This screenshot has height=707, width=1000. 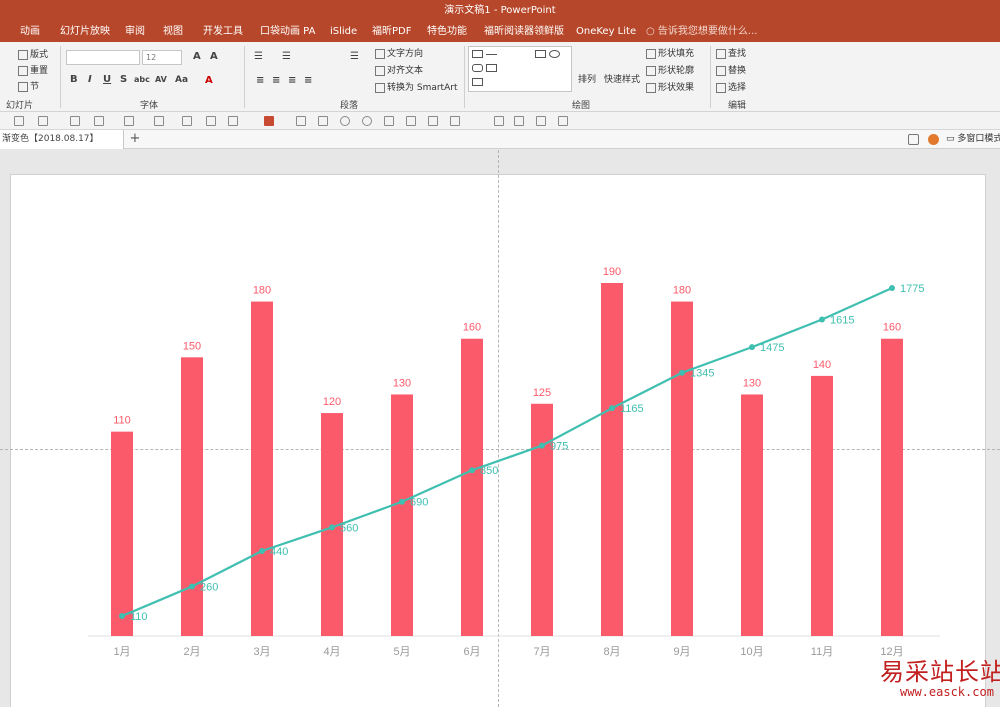 What do you see at coordinates (681, 652) in the screenshot?
I see `x-tick-label: 9月` at bounding box center [681, 652].